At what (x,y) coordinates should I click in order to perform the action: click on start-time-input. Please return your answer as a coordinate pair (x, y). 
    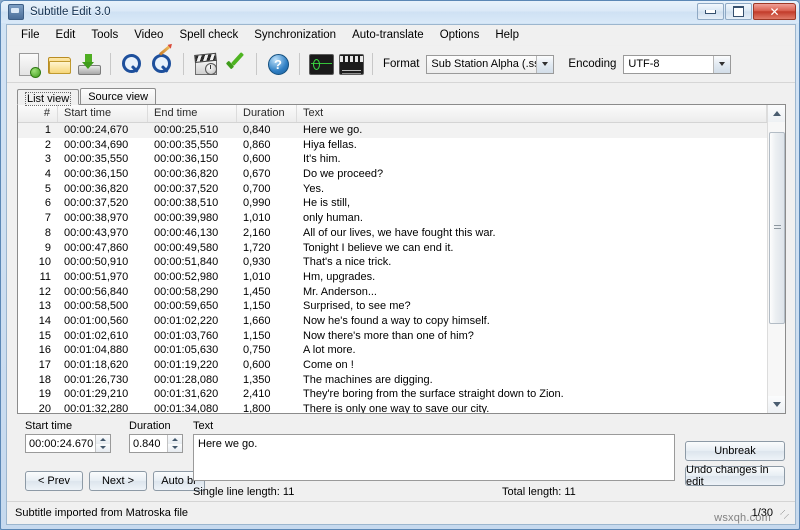
    Looking at the image, I should click on (60, 443).